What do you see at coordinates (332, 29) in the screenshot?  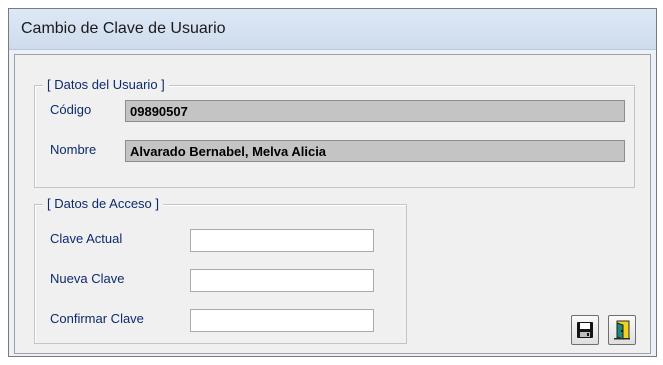 I see `title-bar: Cambio de Clave de Usuario` at bounding box center [332, 29].